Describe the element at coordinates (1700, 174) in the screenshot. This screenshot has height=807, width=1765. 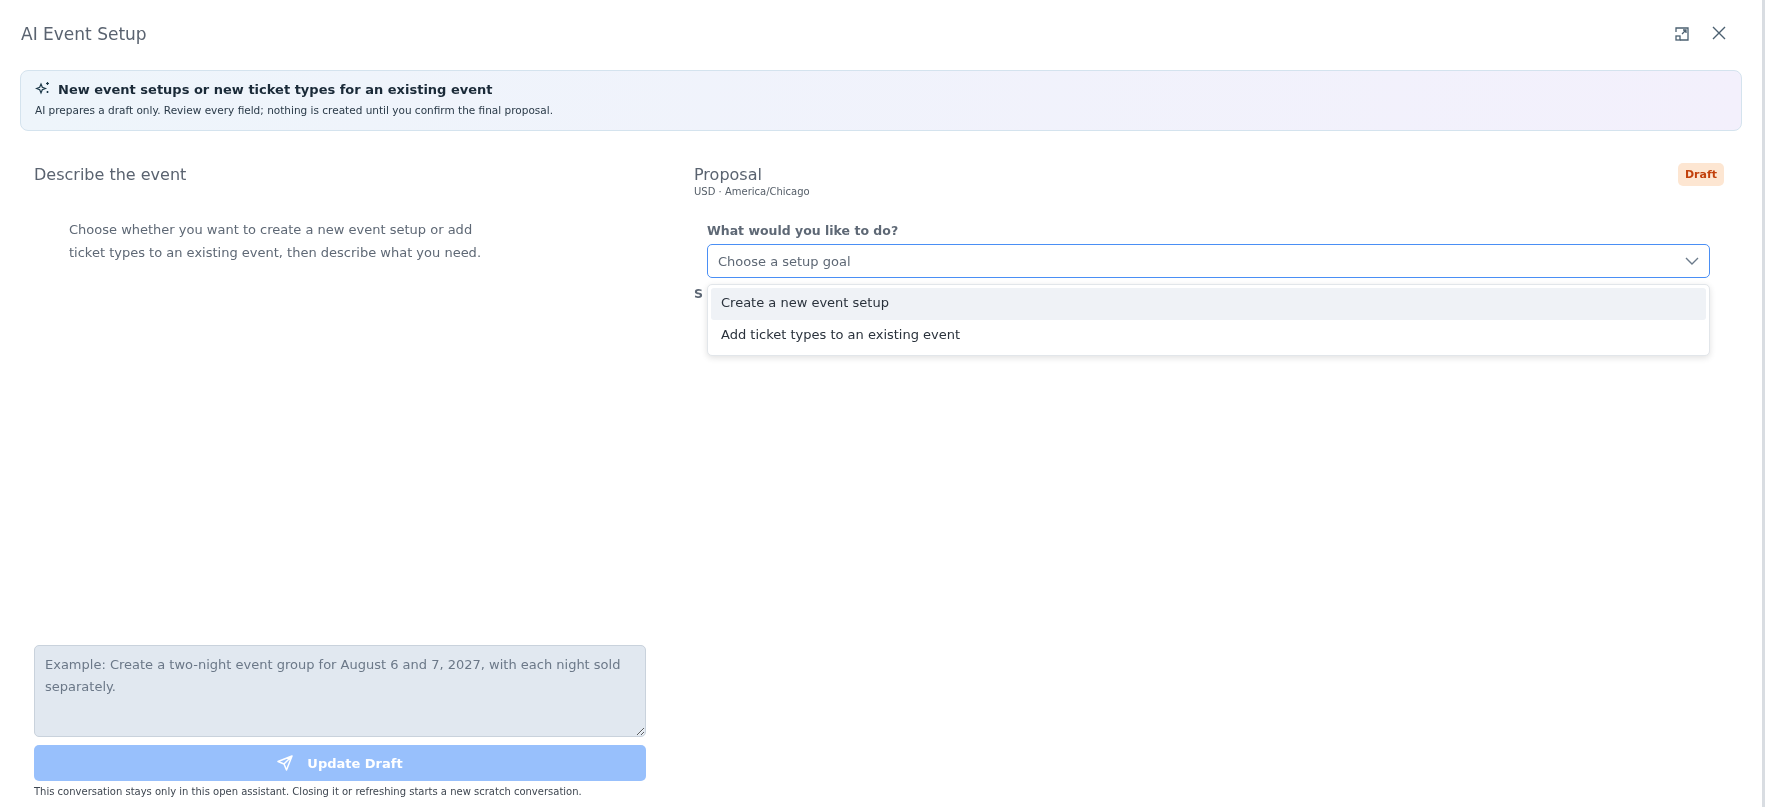
I see `status-badge: Draft` at that location.